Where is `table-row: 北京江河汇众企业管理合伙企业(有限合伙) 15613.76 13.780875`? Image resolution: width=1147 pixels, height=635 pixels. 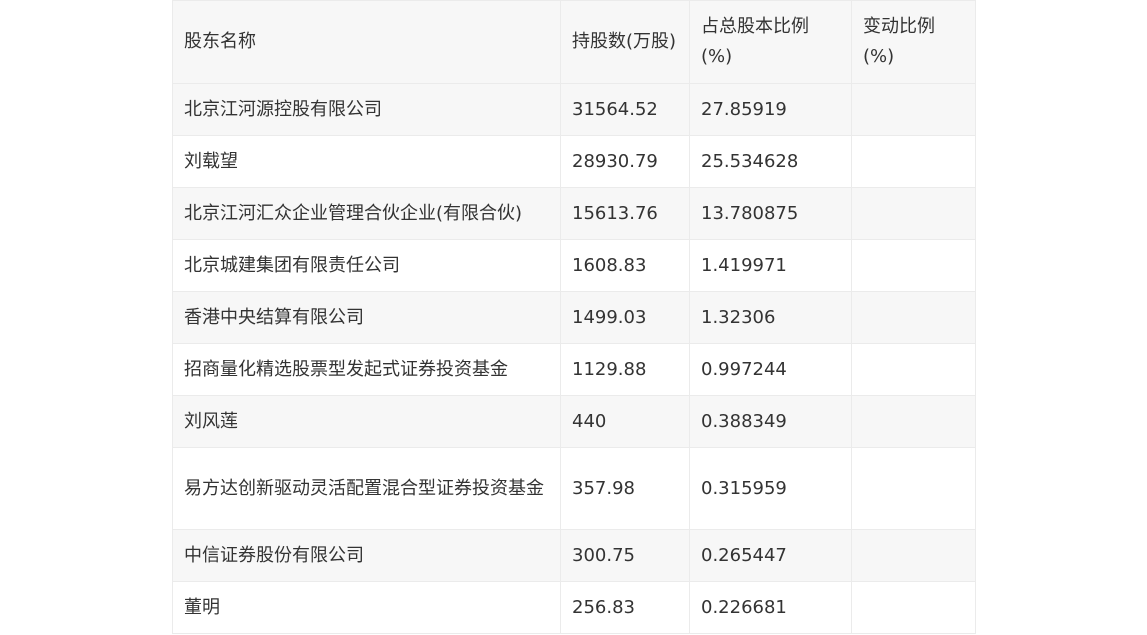
table-row: 北京江河汇众企业管理合伙企业(有限合伙) 15613.76 13.780875 is located at coordinates (574, 213).